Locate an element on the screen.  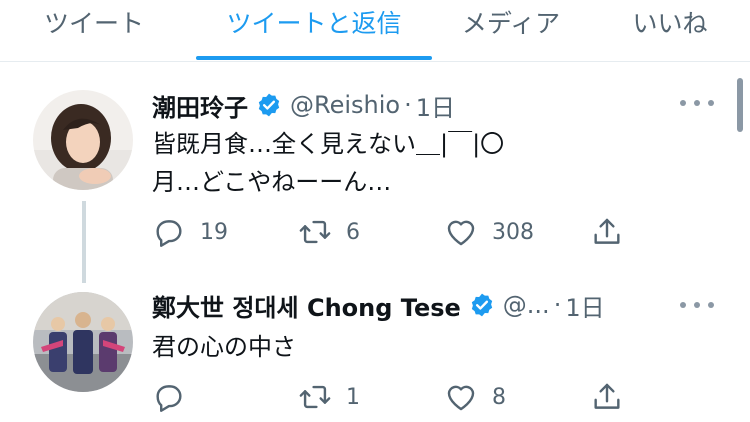
profile-tabs: ツイート ツイートと返信 メディア いいね is located at coordinates (375, 31).